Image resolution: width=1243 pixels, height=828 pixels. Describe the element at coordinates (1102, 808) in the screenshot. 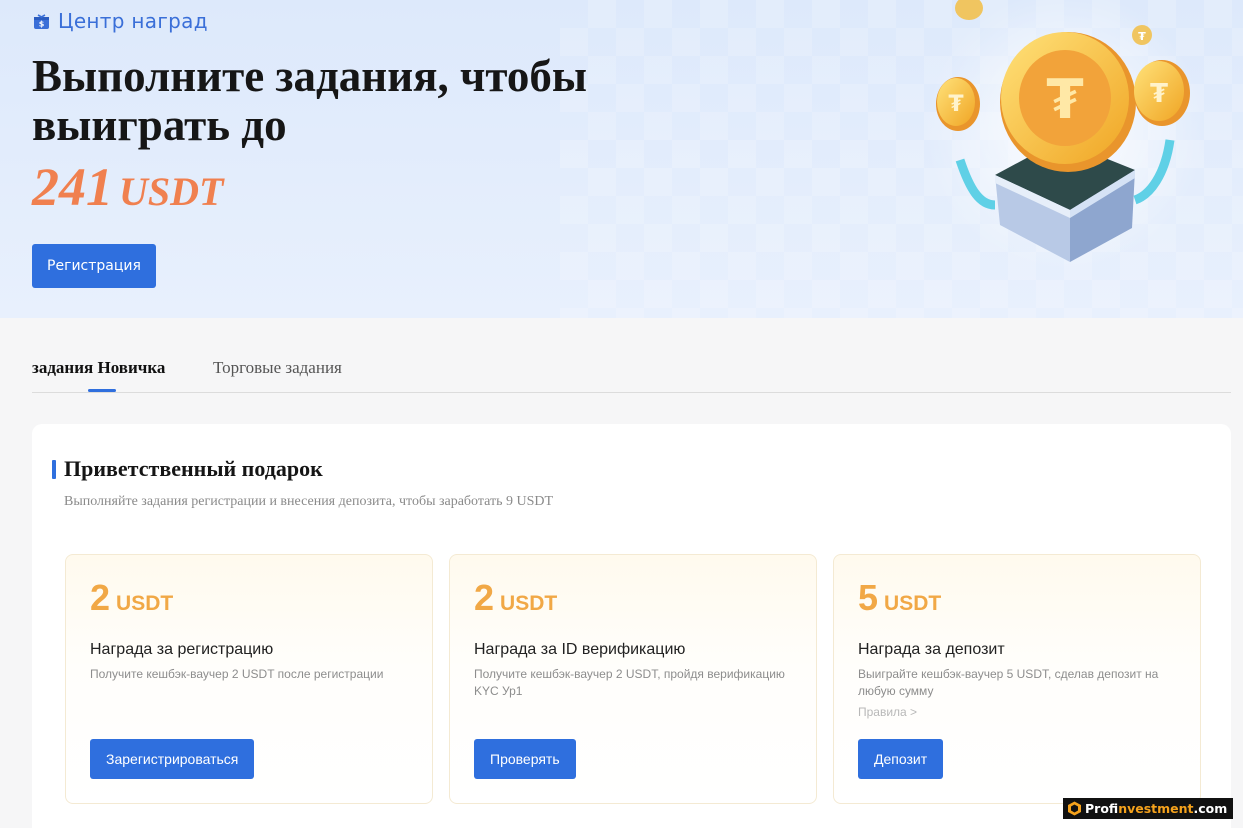

I see `watermark-part-1: Prof` at that location.